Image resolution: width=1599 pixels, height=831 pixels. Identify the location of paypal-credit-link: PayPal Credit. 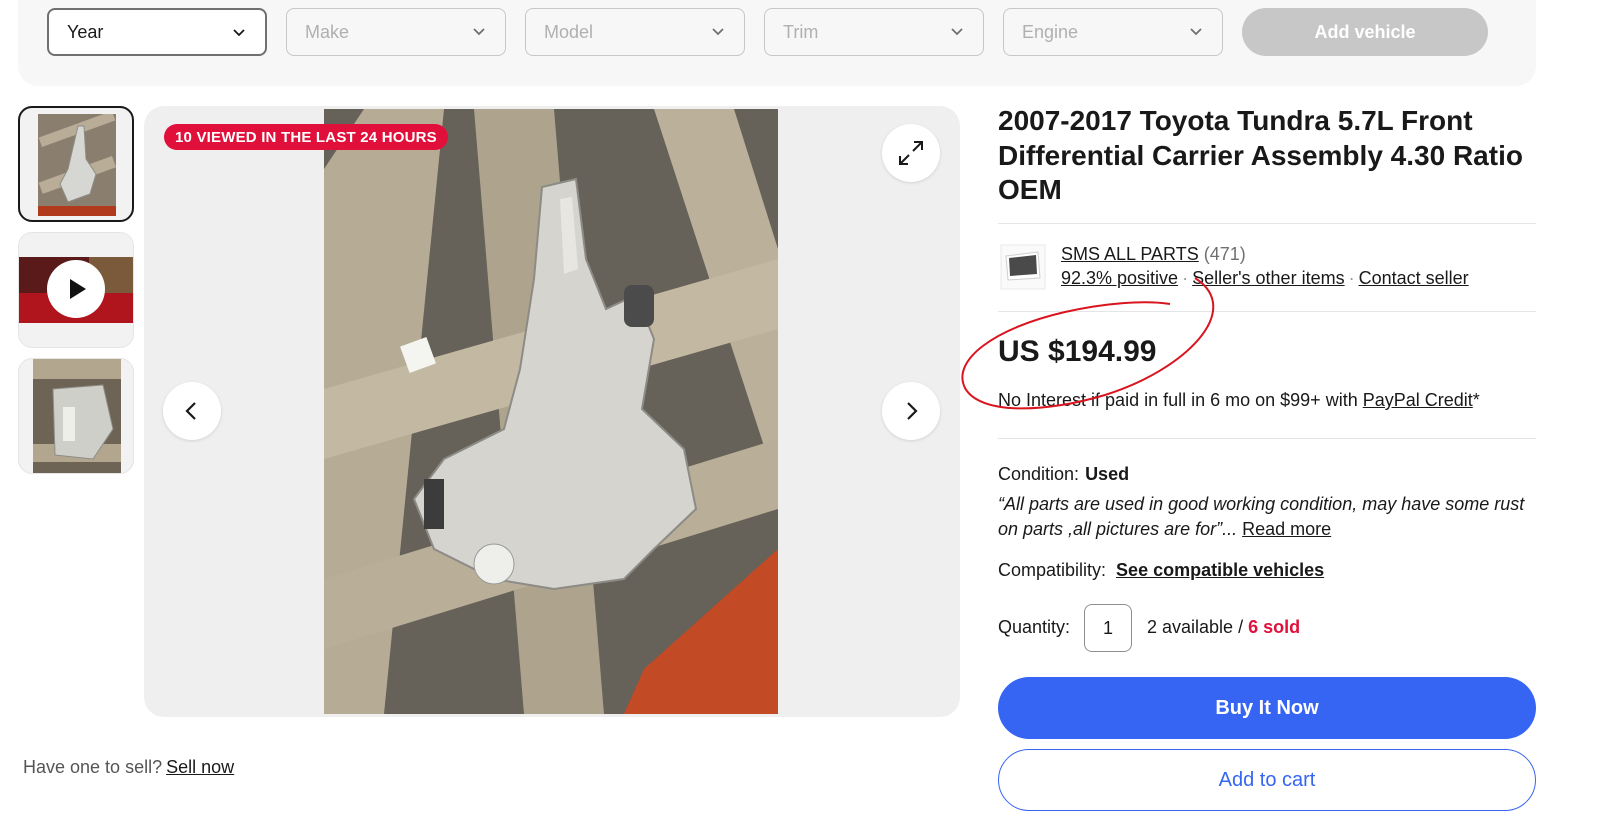
(1418, 400).